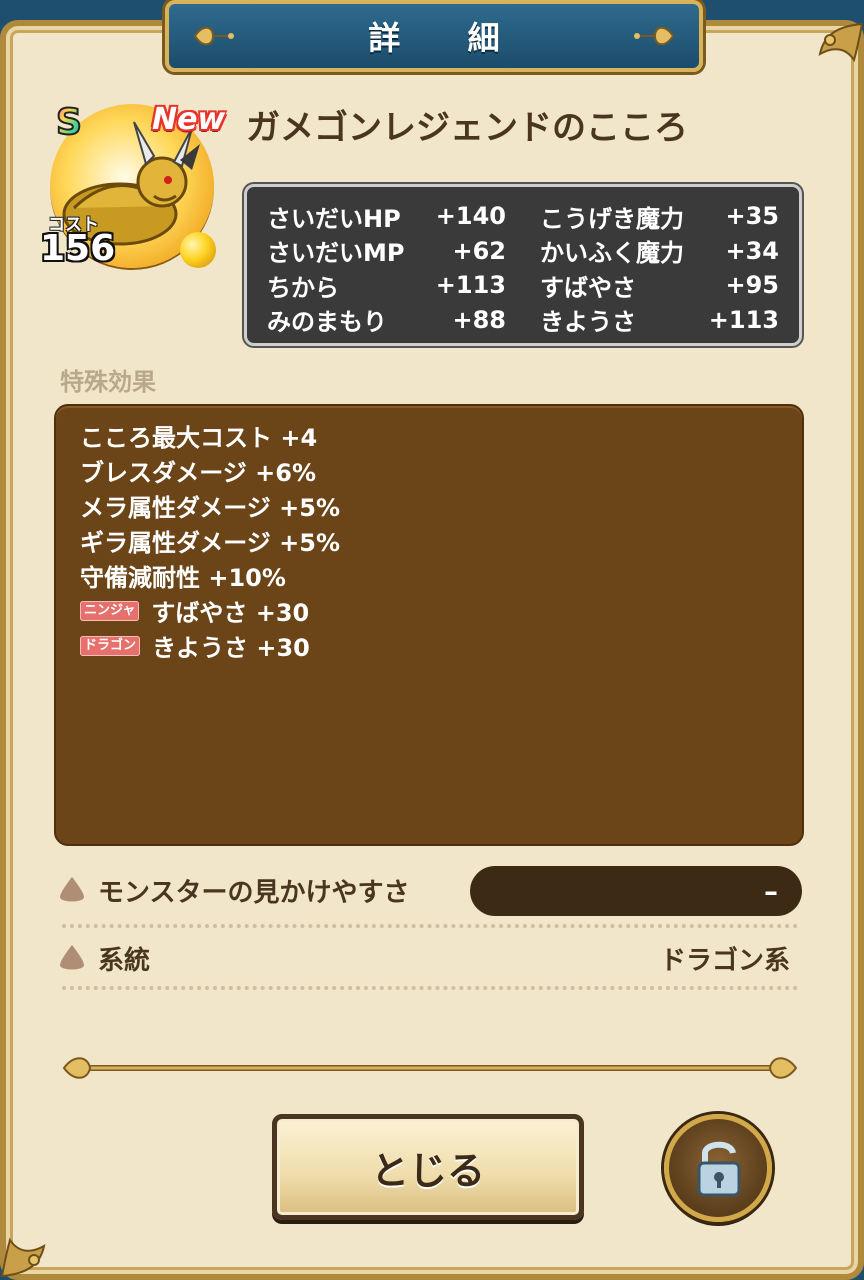 The width and height of the screenshot is (864, 1280). Describe the element at coordinates (199, 438) in the screenshot. I see `effect-text: こころ最大コスト +4` at that location.